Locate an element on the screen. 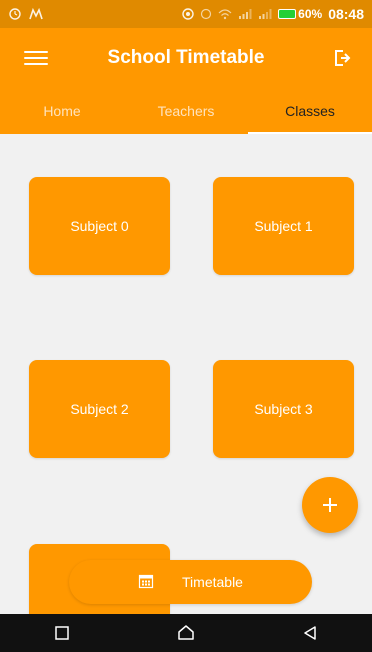 This screenshot has width=372, height=652. recent-apps-icon is located at coordinates (62, 633).